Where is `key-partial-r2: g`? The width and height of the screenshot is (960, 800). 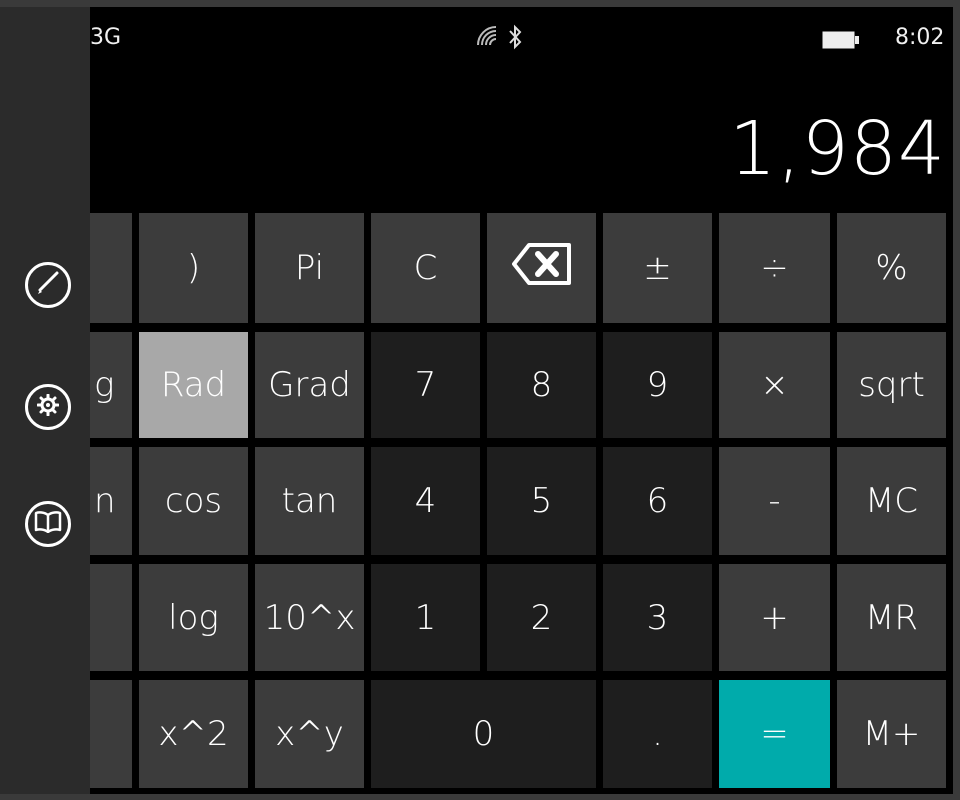
key-partial-r2: g is located at coordinates (111, 385).